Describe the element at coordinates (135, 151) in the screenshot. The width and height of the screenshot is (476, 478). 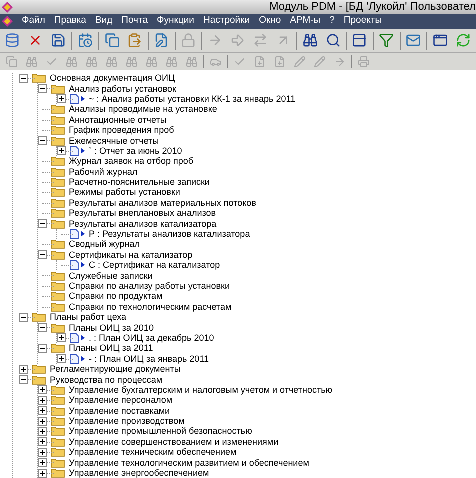
I see `document-label: ` : Отчет за июнь 2010` at that location.